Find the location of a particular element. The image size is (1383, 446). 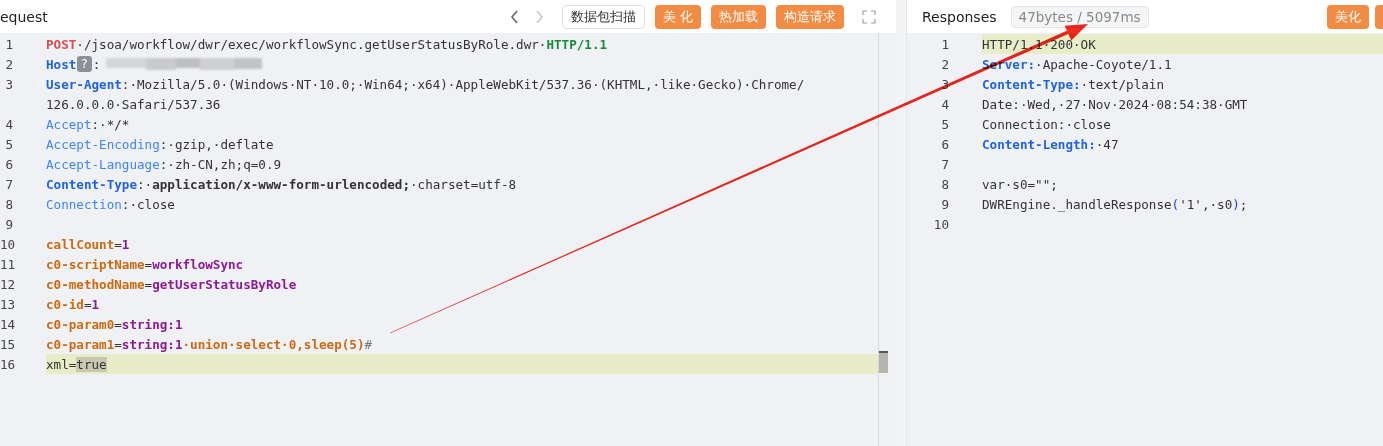

line-number: 11 is located at coordinates (6, 264).